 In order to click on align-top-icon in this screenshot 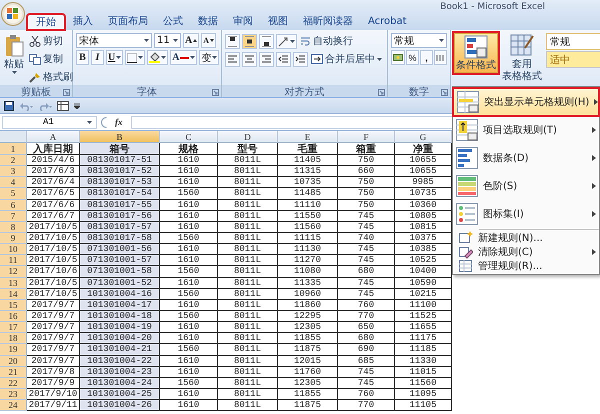, I will do `click(232, 41)`.